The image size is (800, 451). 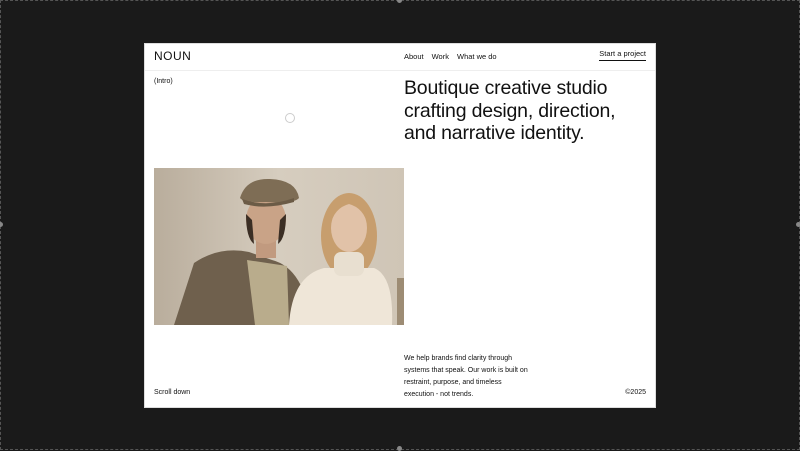 I want to click on main-nav: About Work What we do, so click(x=450, y=56).